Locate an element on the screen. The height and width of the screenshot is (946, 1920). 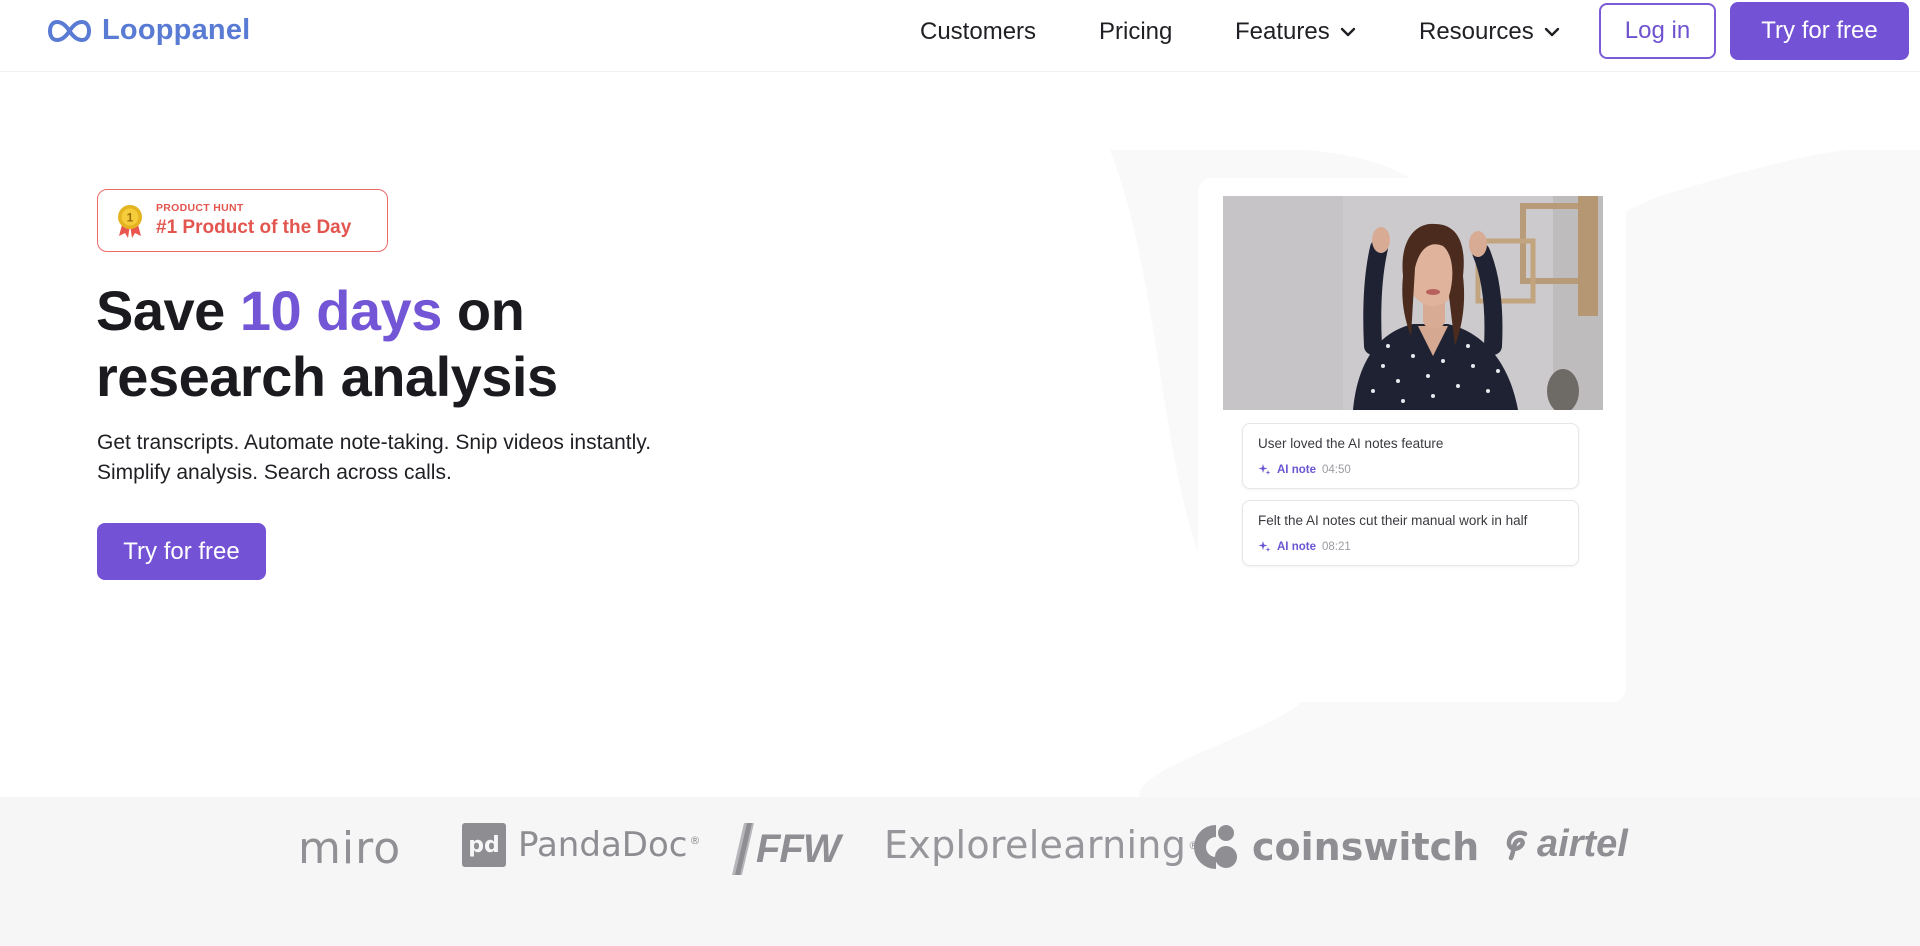
note-timestamp: 04:50 is located at coordinates (1336, 469).